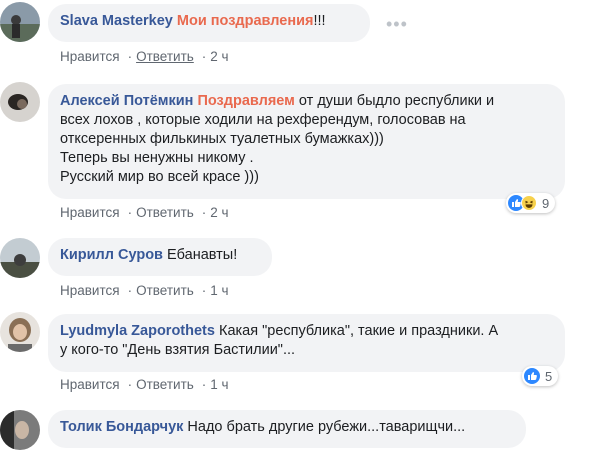 This screenshot has height=454, width=604. Describe the element at coordinates (121, 427) in the screenshot. I see `comment-author: Толик Бондарчук` at that location.